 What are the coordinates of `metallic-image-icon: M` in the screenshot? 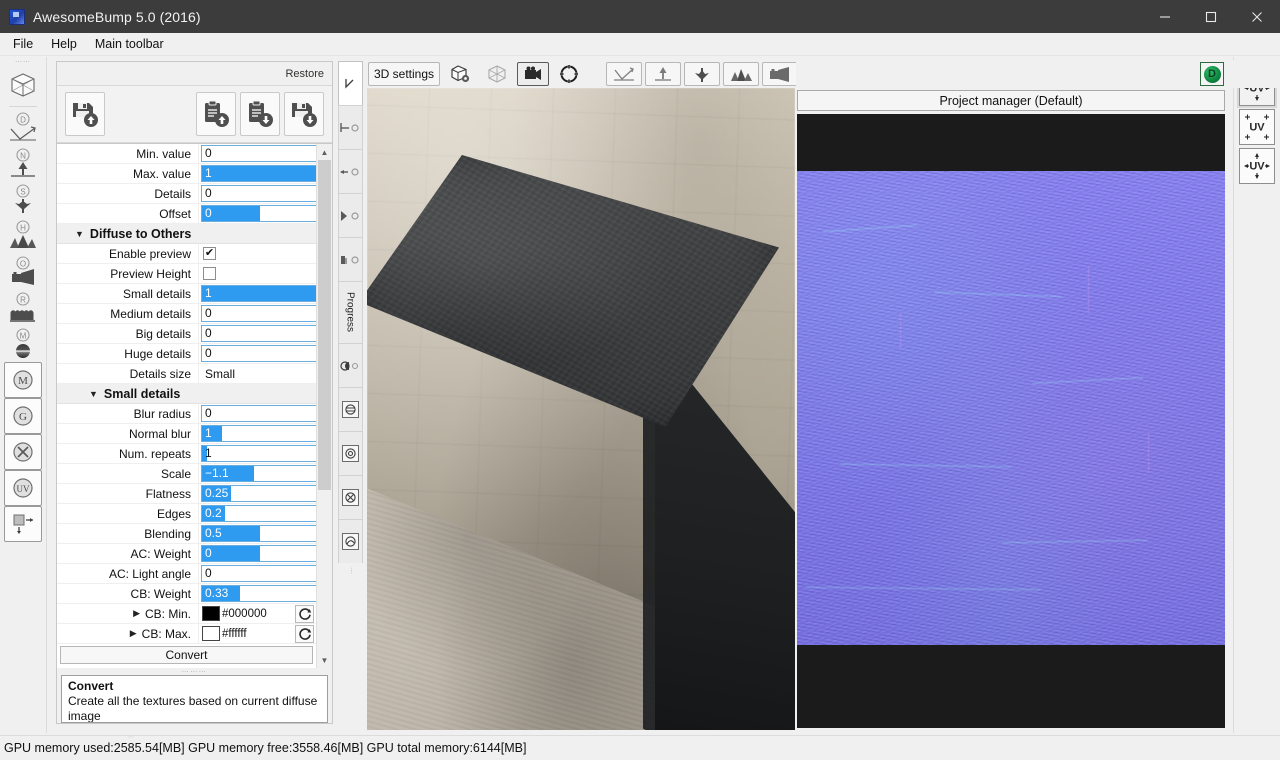 It's located at (23, 344).